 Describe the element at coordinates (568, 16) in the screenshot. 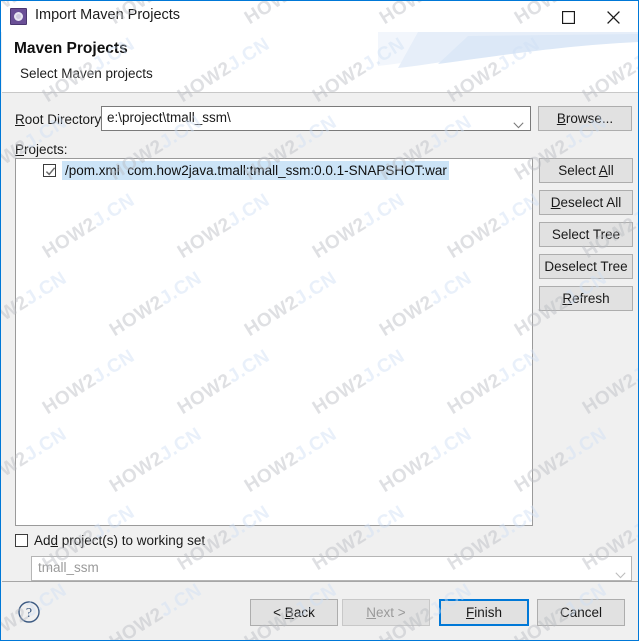

I see `maximize-icon` at that location.